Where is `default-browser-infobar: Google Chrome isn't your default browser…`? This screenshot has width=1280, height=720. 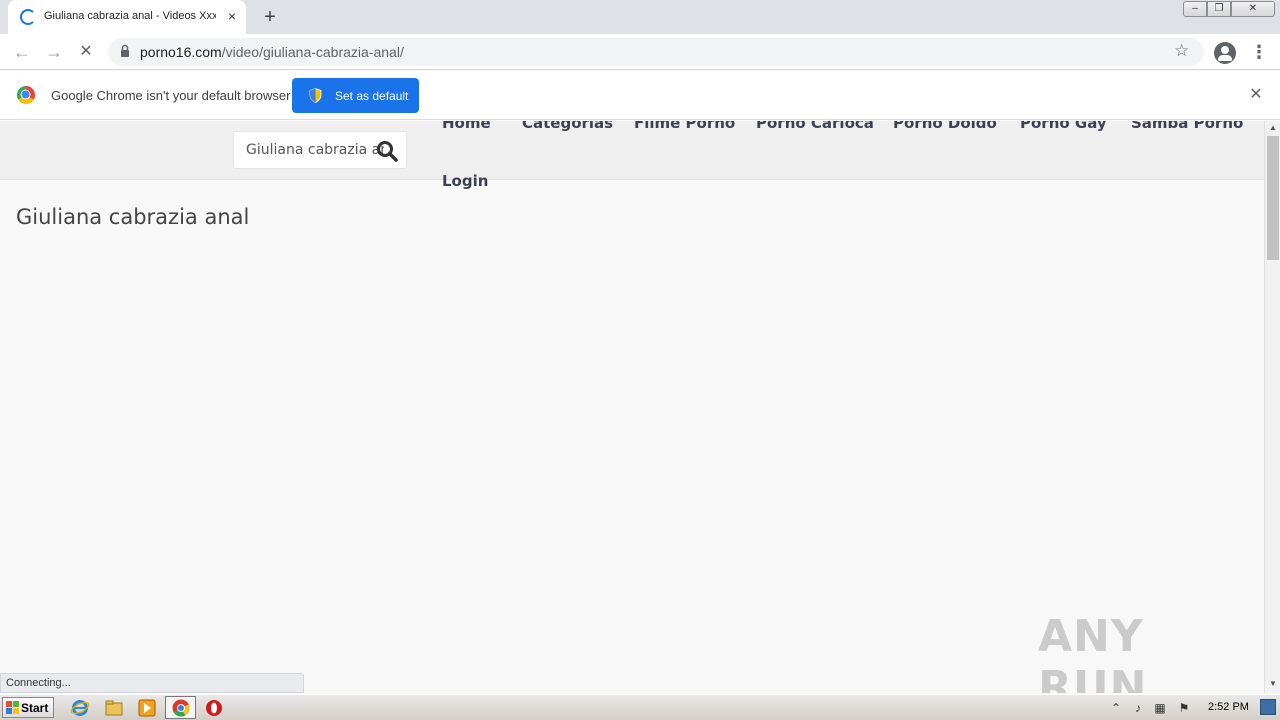
default-browser-infobar: Google Chrome isn't your default browser… is located at coordinates (640, 95).